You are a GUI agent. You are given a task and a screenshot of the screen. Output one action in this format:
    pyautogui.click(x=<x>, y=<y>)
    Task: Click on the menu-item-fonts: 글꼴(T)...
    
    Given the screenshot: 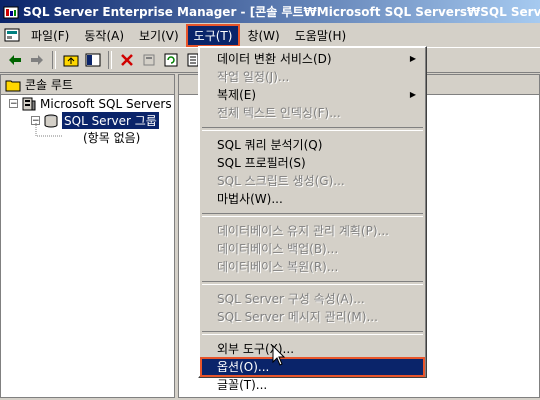 What is the action you would take?
    pyautogui.click(x=312, y=385)
    